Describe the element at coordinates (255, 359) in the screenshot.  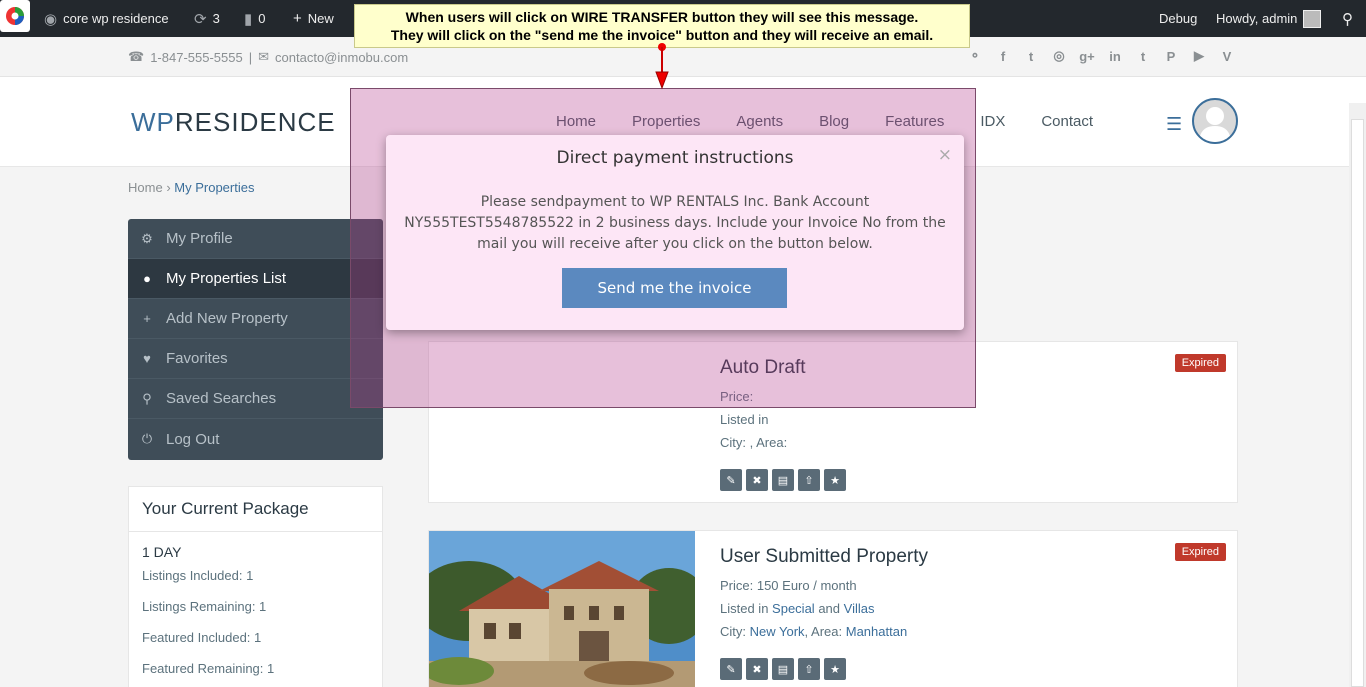
I see `sidebar-item-favorites: ♥ Favorites` at that location.